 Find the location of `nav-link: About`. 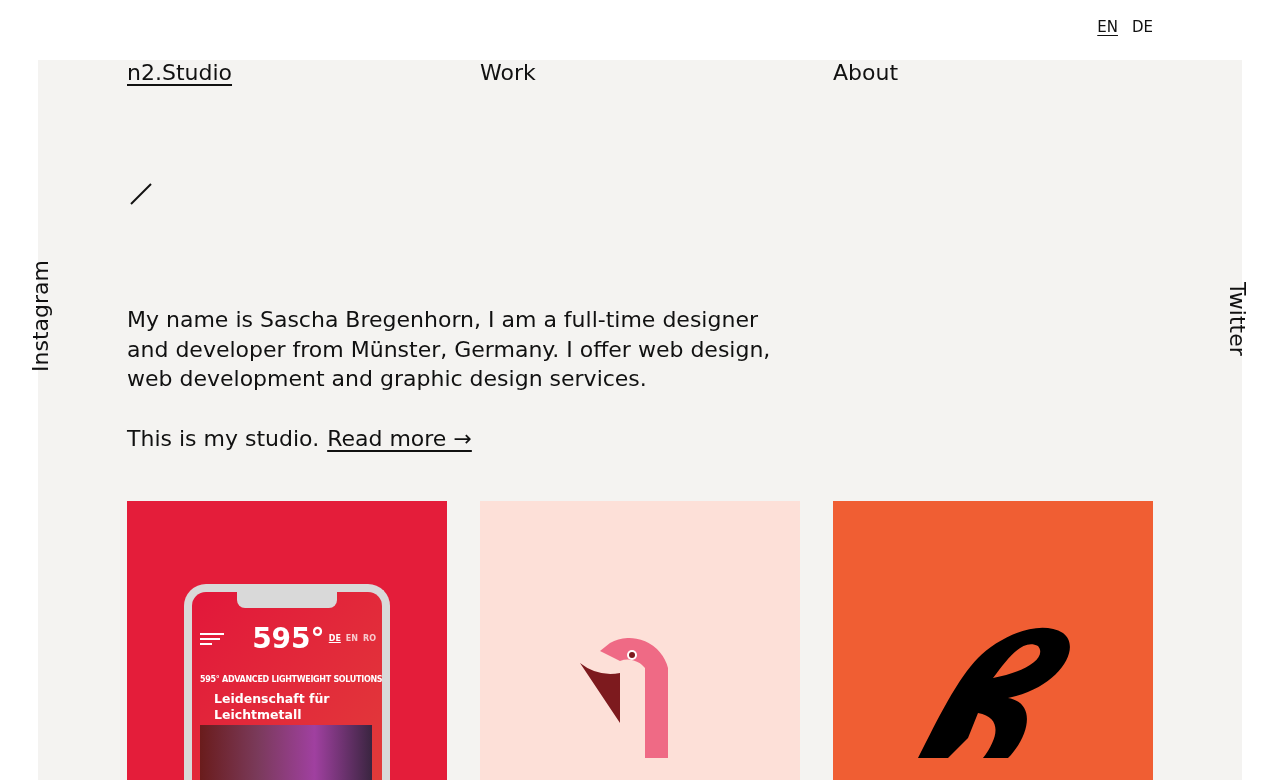

nav-link: About is located at coordinates (866, 72).